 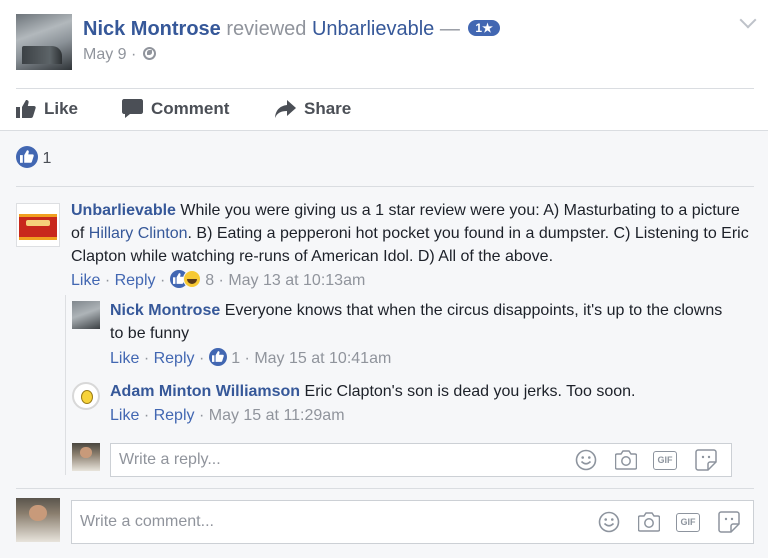 What do you see at coordinates (149, 53) in the screenshot?
I see `globe-icon` at bounding box center [149, 53].